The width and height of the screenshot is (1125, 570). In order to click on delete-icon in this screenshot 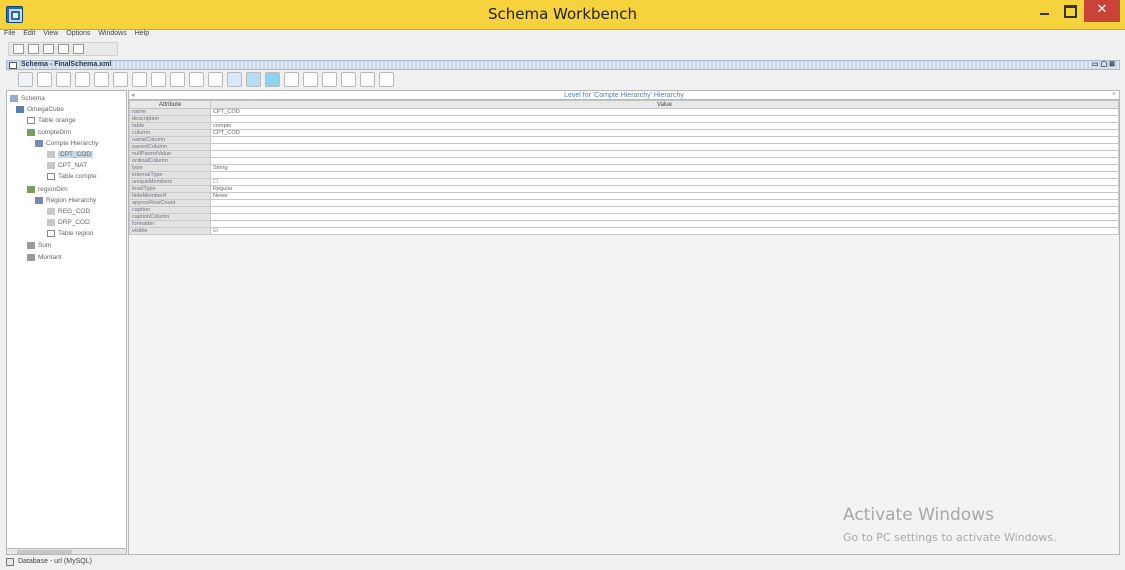, I will do `click(367, 79)`.